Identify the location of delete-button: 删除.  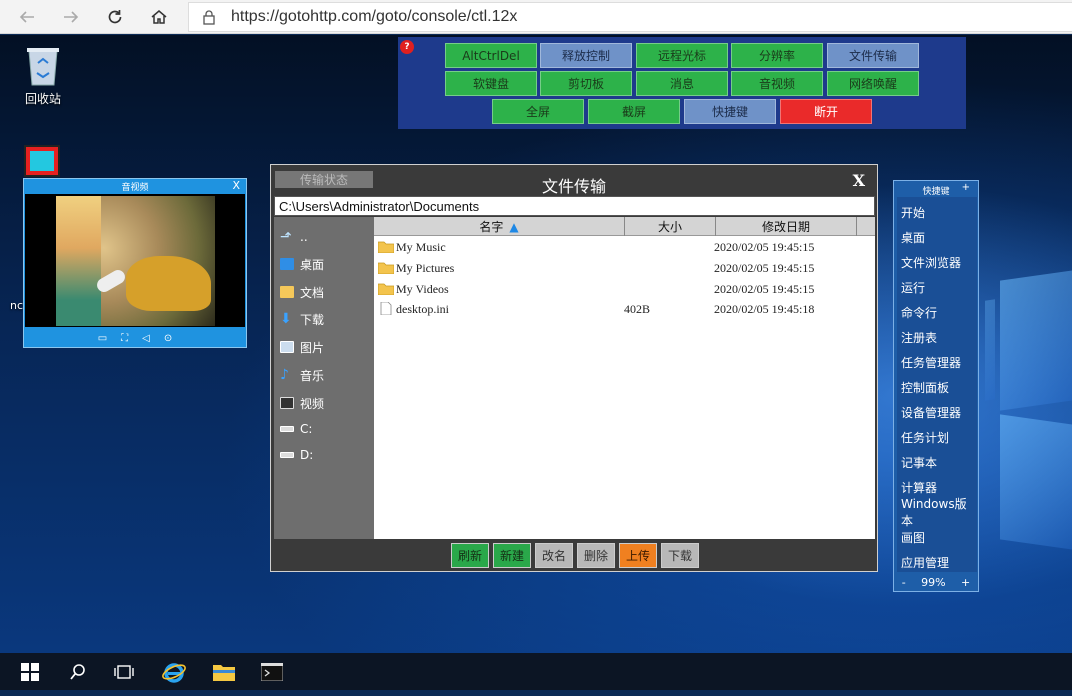
(596, 555).